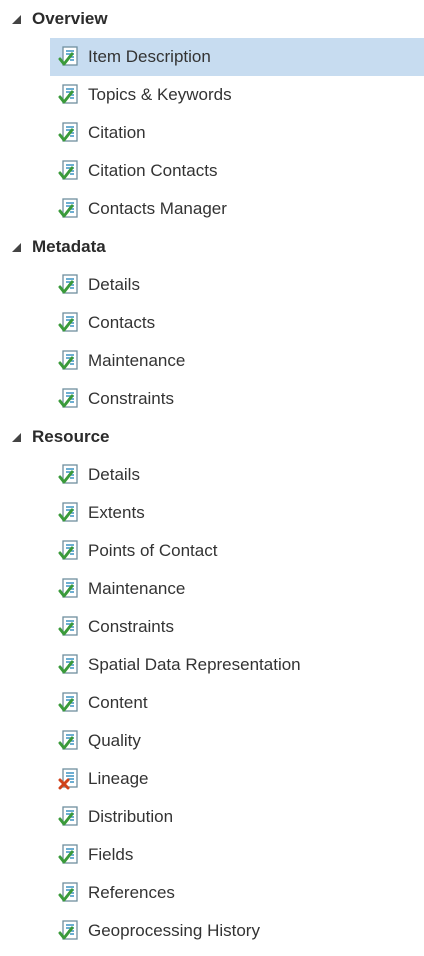 Image resolution: width=424 pixels, height=956 pixels. What do you see at coordinates (153, 170) in the screenshot?
I see `tree-item-label: Citation Contacts` at bounding box center [153, 170].